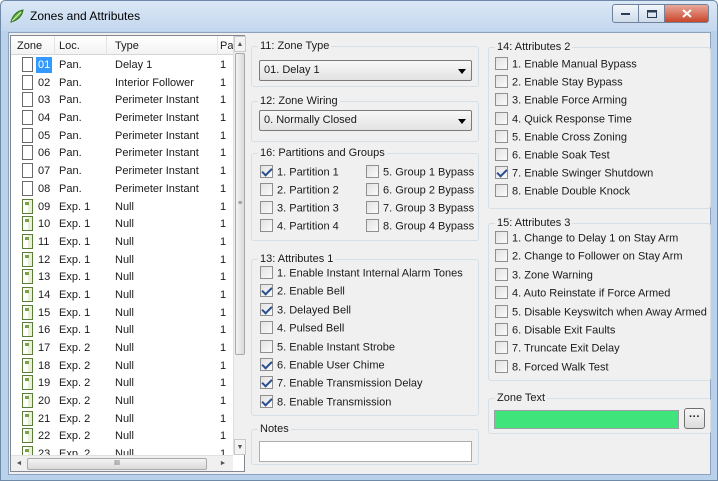 This screenshot has height=481, width=718. Describe the element at coordinates (652, 13) in the screenshot. I see `maximize-button` at that location.